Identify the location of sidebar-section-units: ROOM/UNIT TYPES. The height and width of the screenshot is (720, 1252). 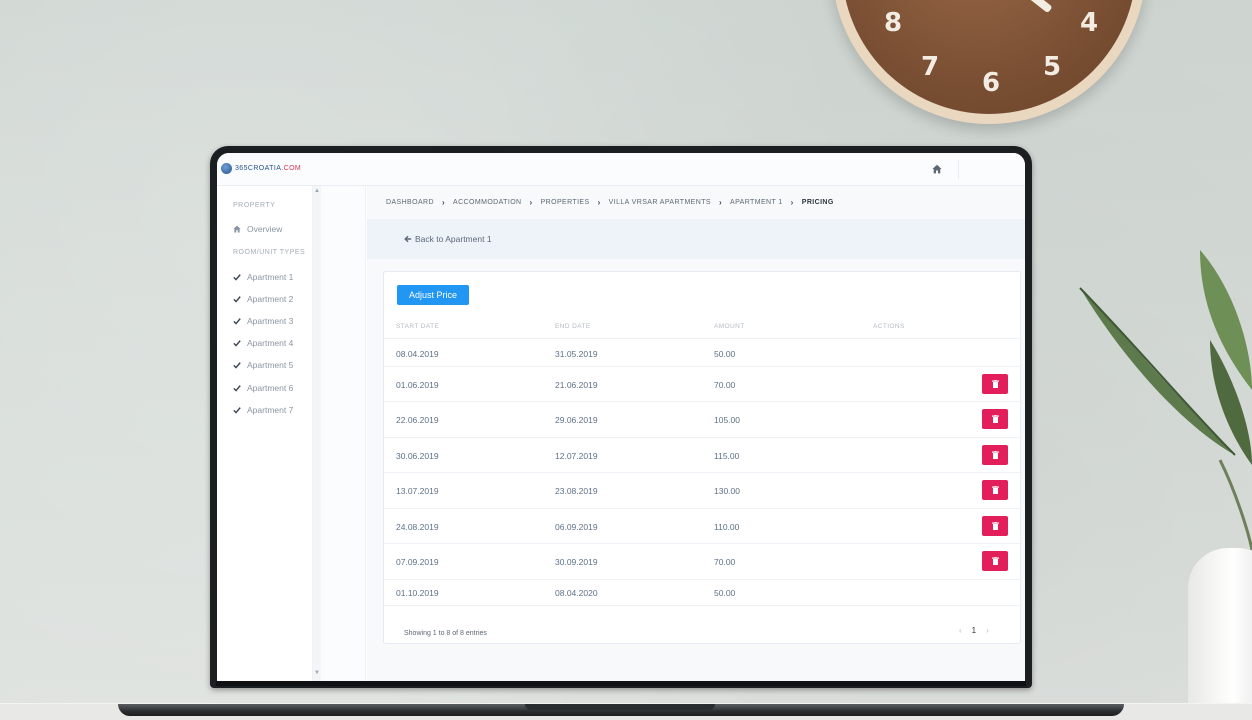
(269, 252).